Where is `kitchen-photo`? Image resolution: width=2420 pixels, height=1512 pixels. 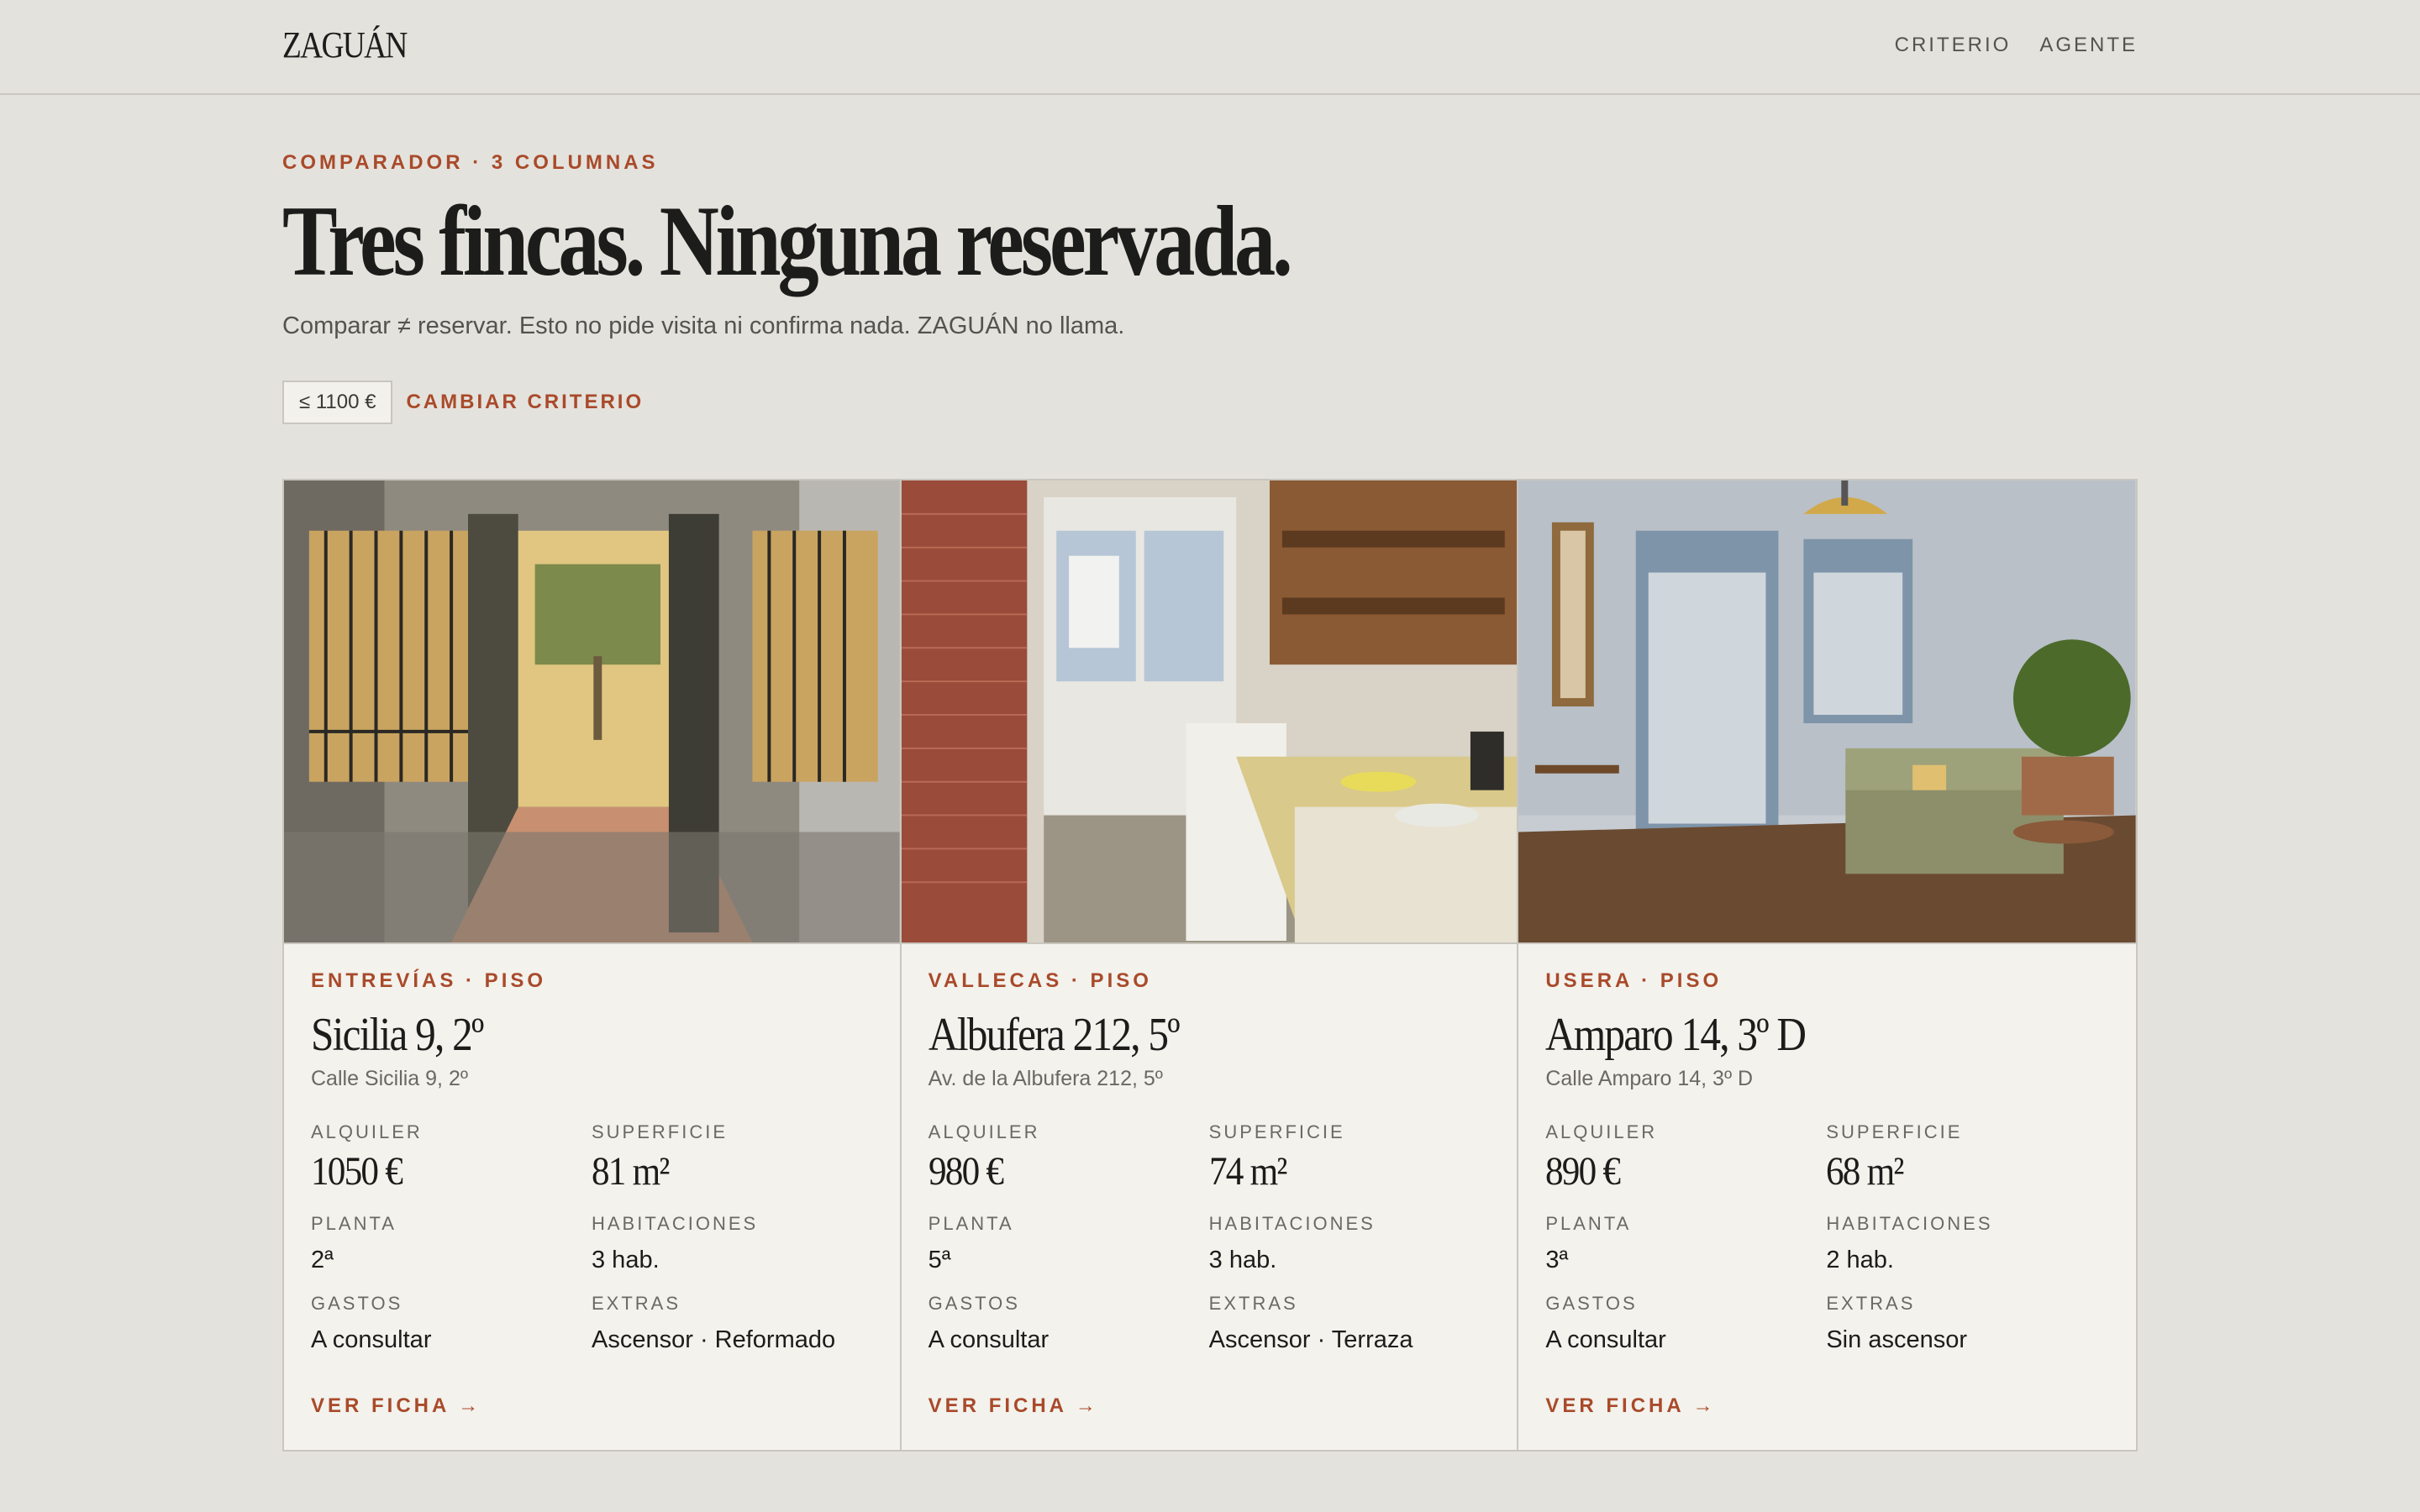 kitchen-photo is located at coordinates (1209, 712).